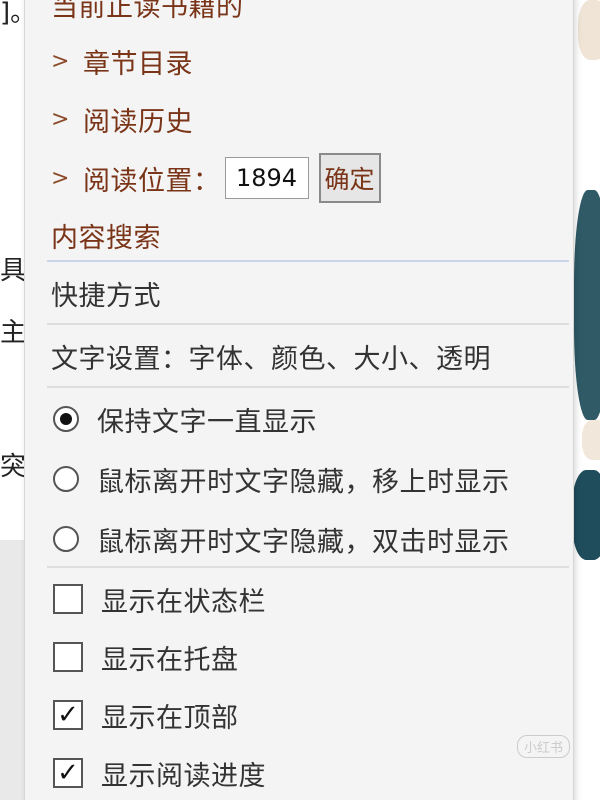 The width and height of the screenshot is (600, 800). Describe the element at coordinates (299, 119) in the screenshot. I see `menu-item-reading-history: > 阅读历史` at that location.